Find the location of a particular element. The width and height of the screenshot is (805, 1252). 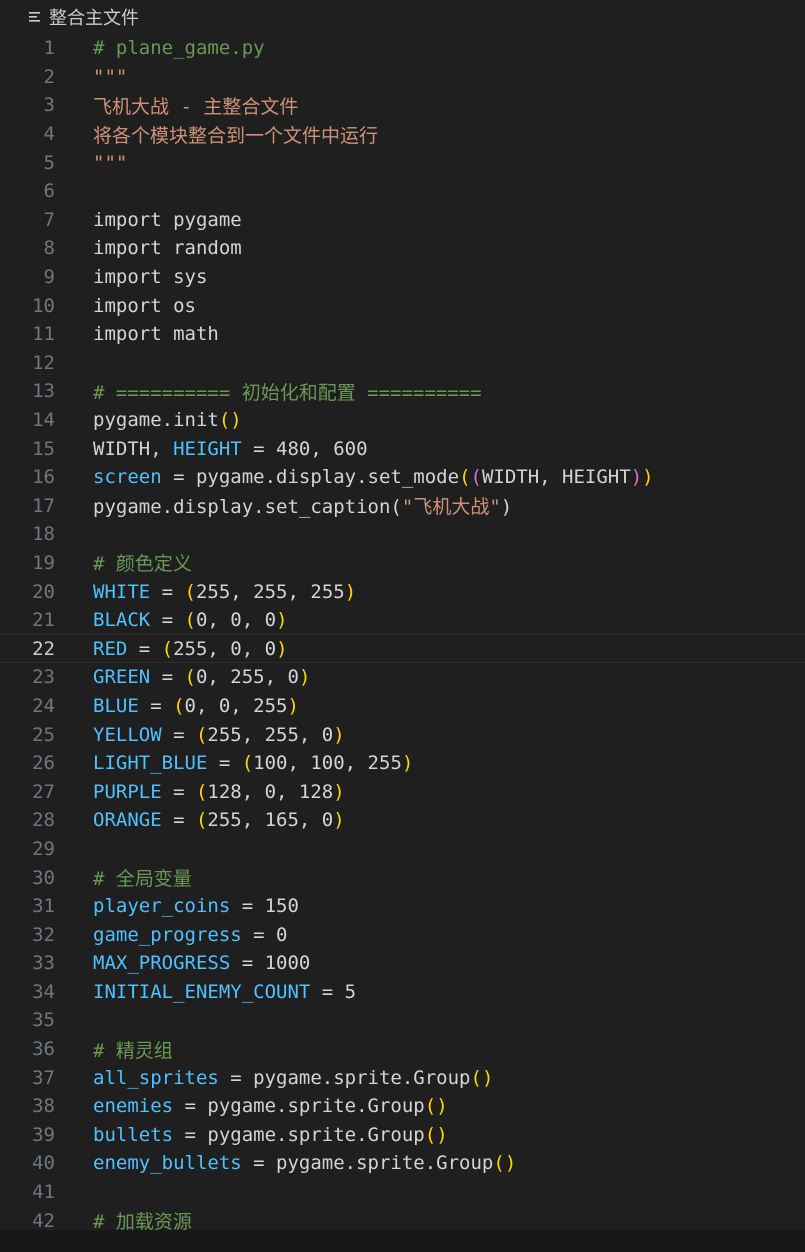

line-number: 29 is located at coordinates (43, 848).